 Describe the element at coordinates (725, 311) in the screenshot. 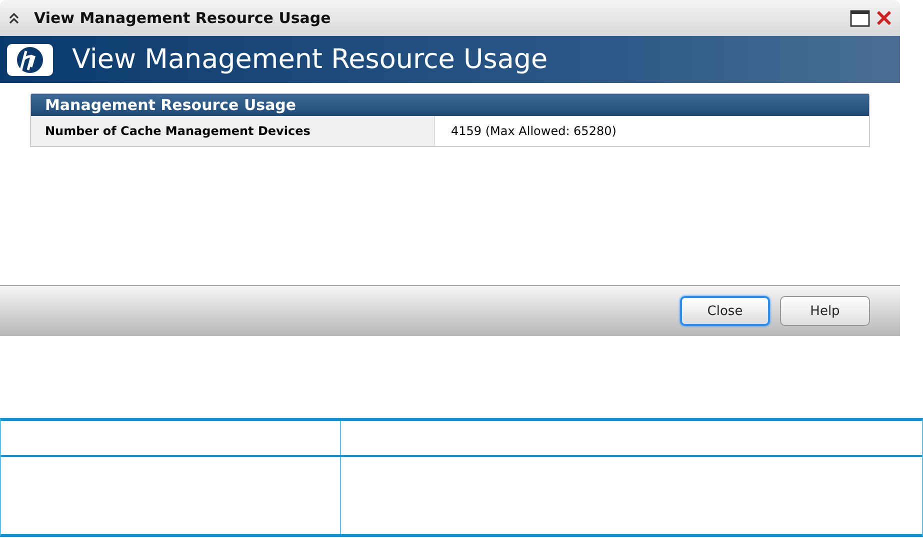

I see `dialog-button: Close` at that location.